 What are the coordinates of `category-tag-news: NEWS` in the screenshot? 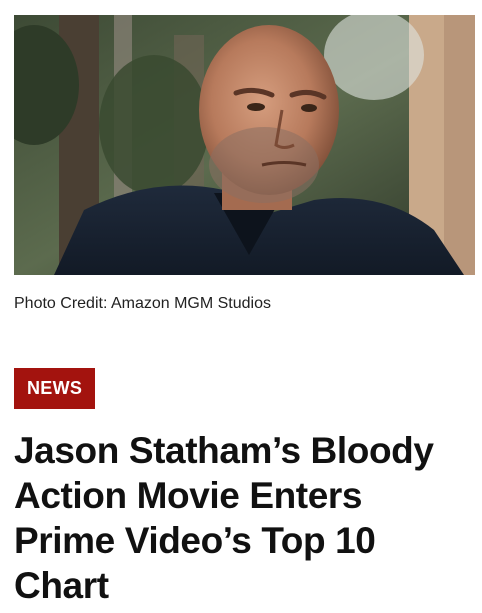 It's located at (55, 388).